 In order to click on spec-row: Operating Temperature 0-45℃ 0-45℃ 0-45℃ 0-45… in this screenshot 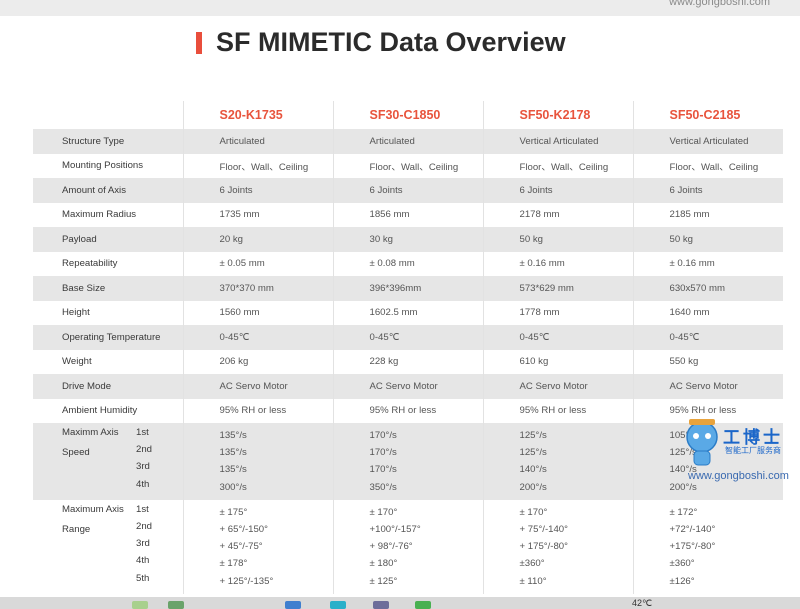, I will do `click(408, 337)`.